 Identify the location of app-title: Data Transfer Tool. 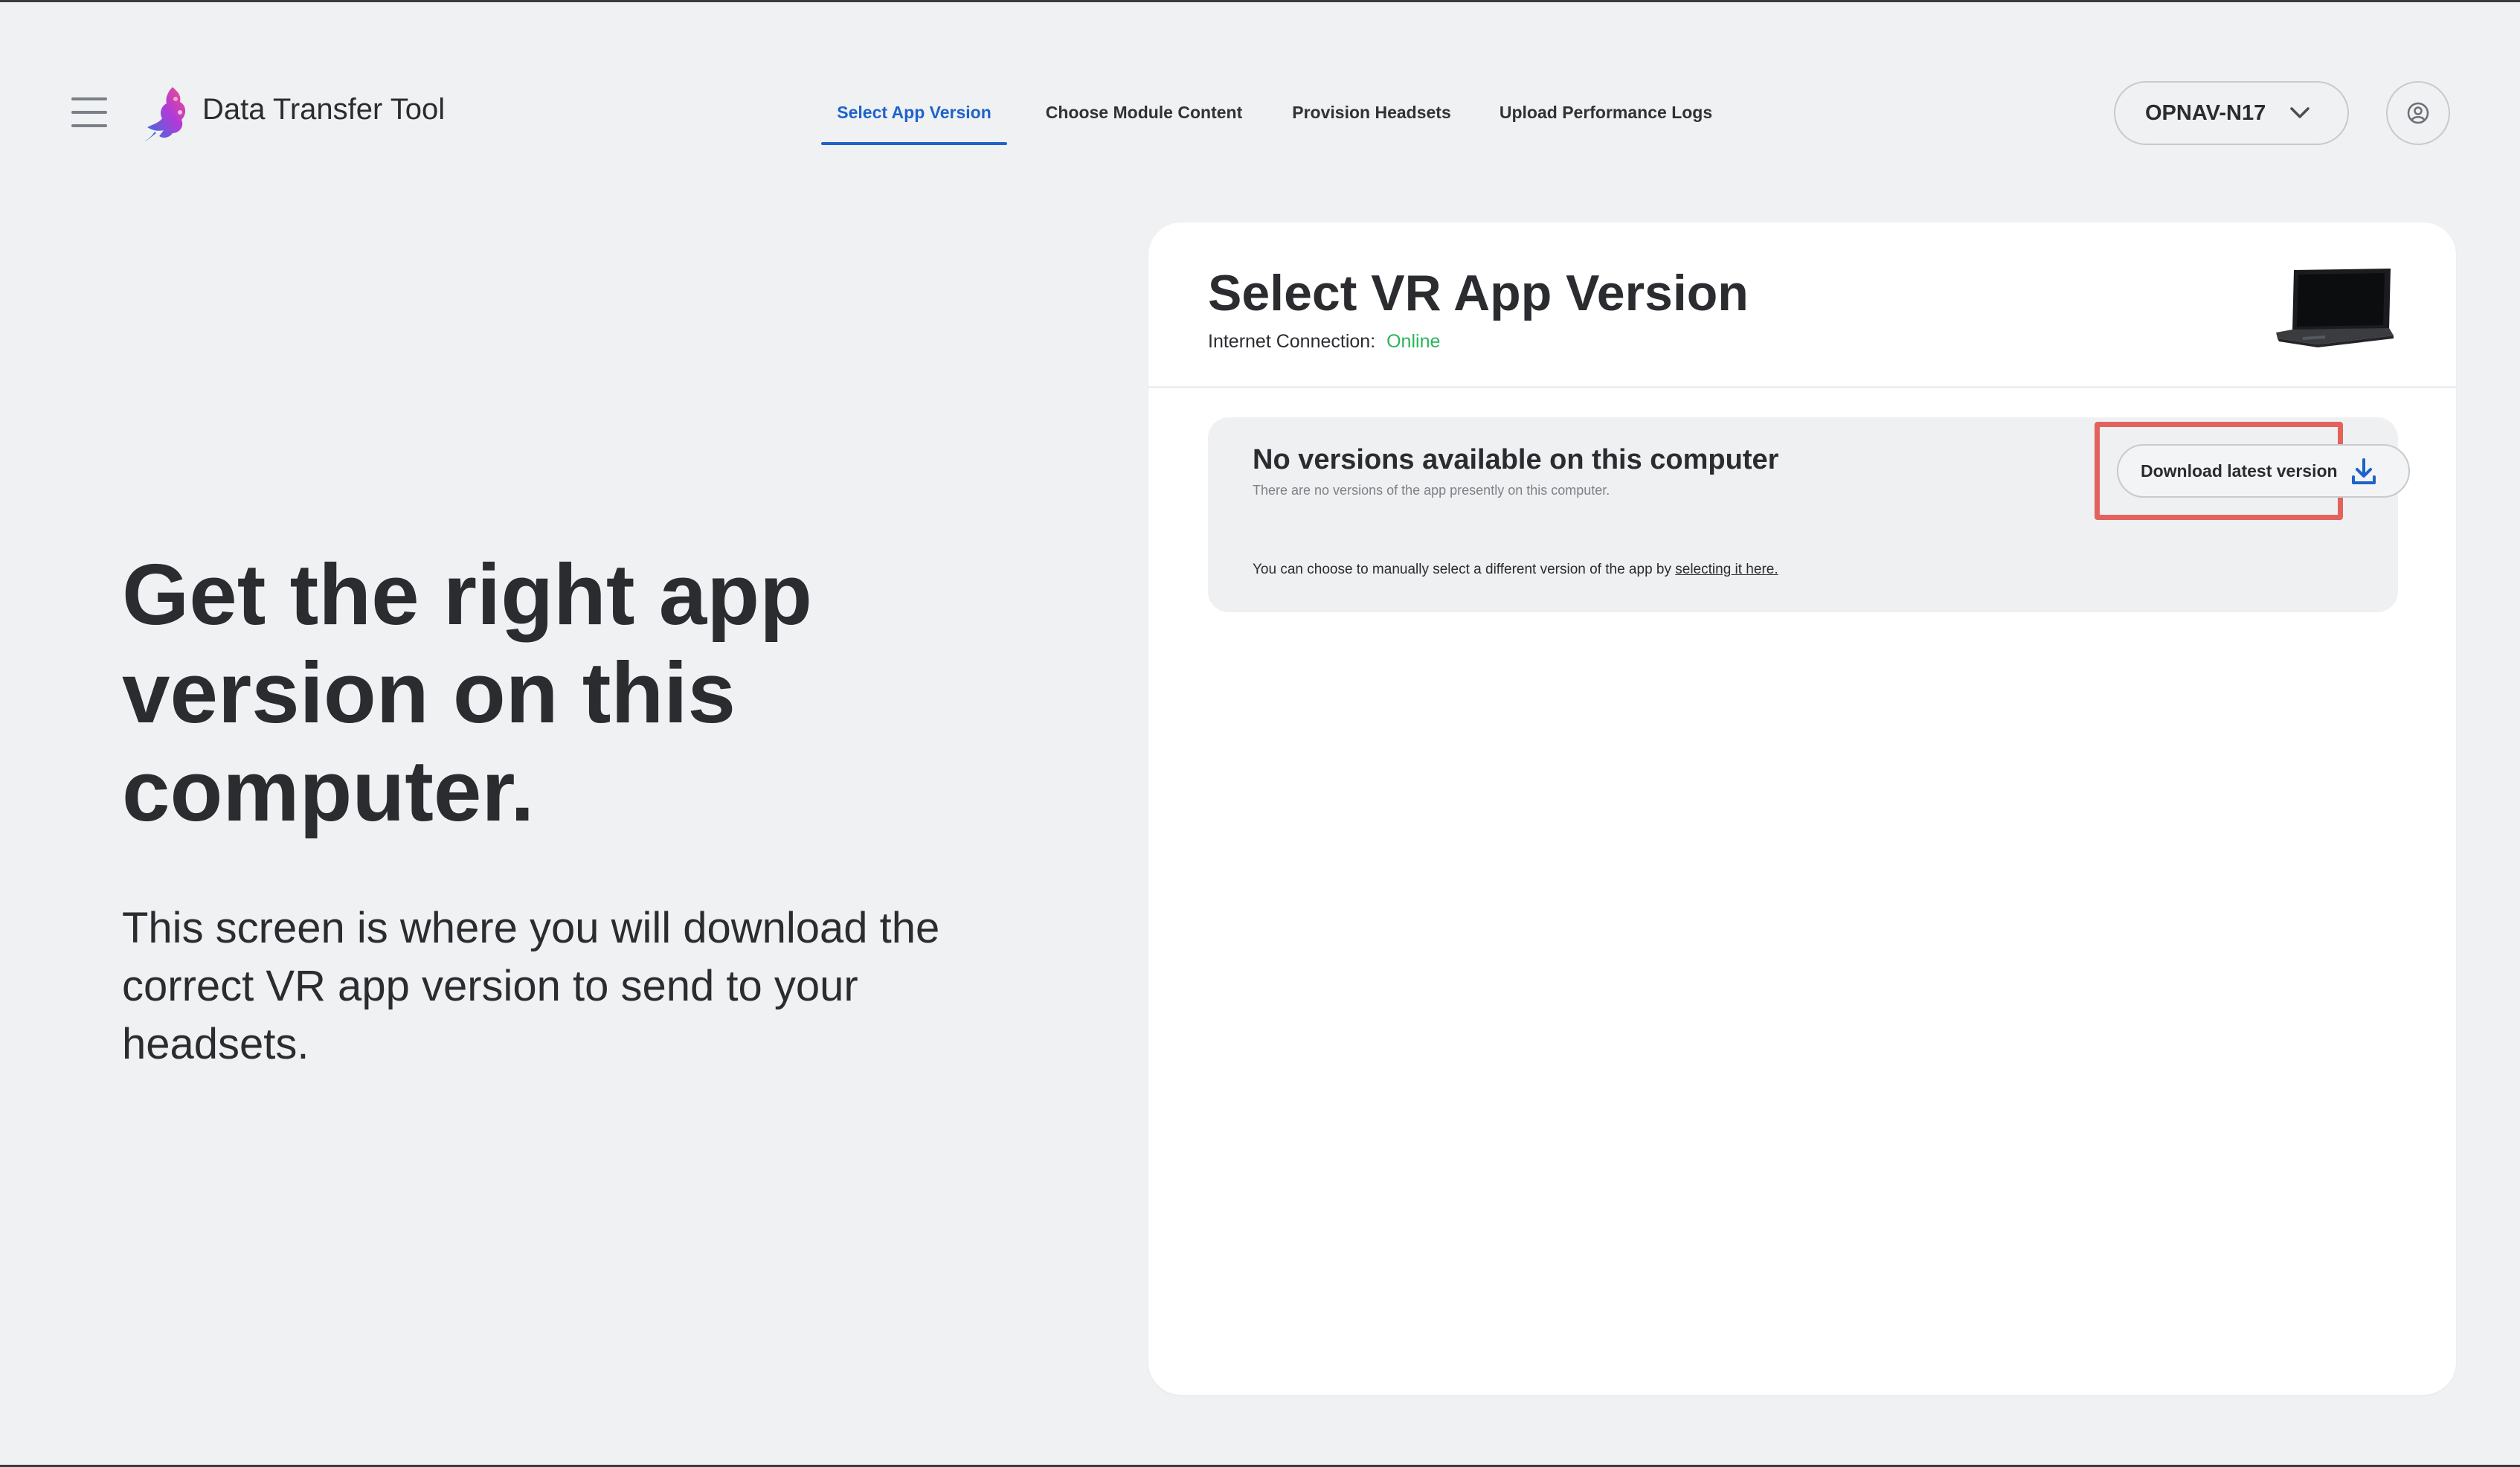
(324, 109).